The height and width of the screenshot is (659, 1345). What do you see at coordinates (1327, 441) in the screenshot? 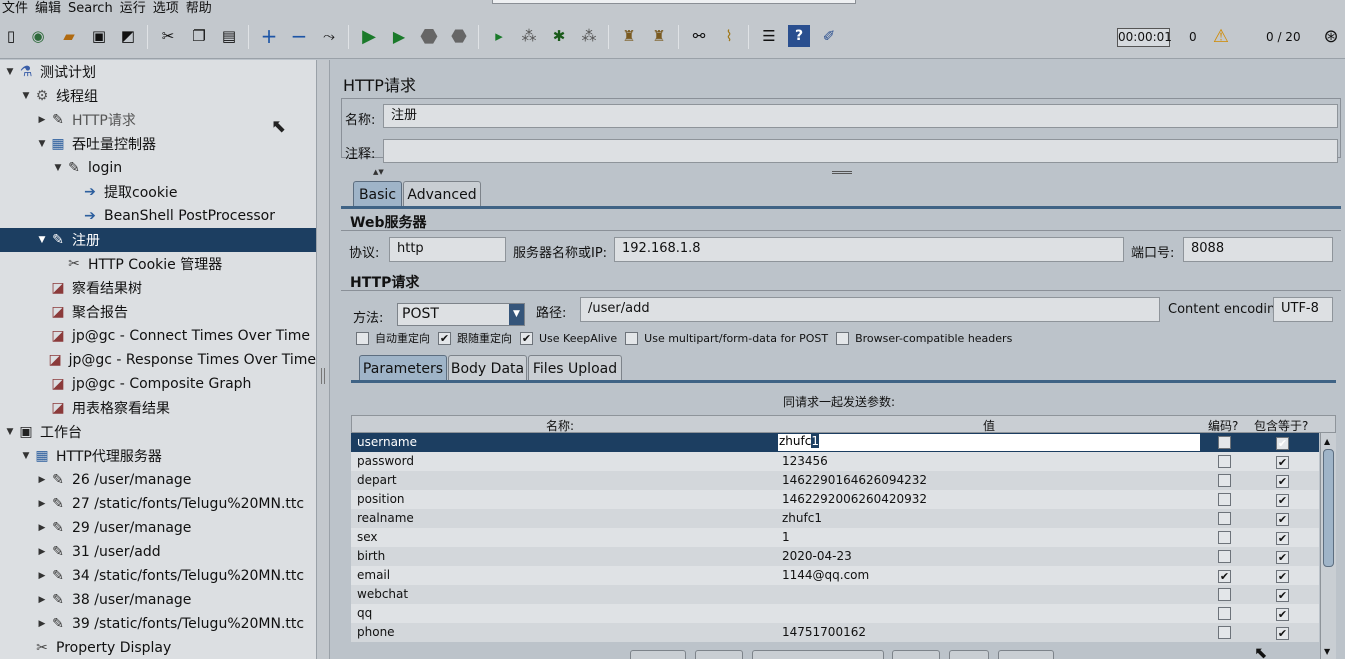
I see `scroll-up-icon: ▲` at bounding box center [1327, 441].